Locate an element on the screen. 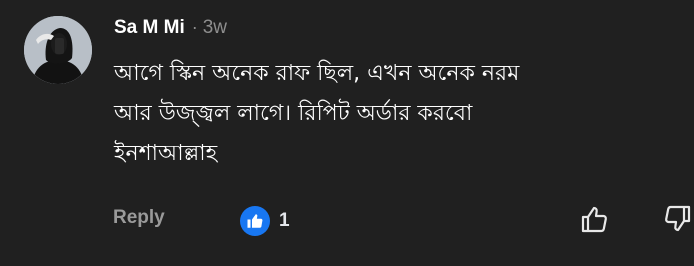 The image size is (694, 266). dislike-button is located at coordinates (678, 219).